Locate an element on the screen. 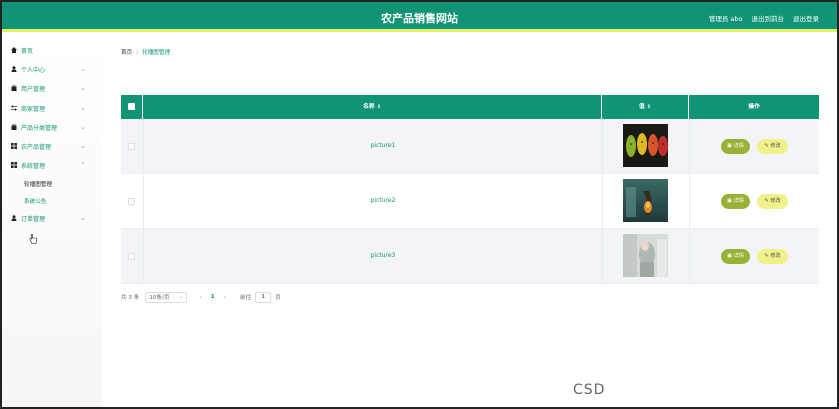 This screenshot has width=839, height=409. page-size-select: 10条/页 ⌄ is located at coordinates (166, 297).